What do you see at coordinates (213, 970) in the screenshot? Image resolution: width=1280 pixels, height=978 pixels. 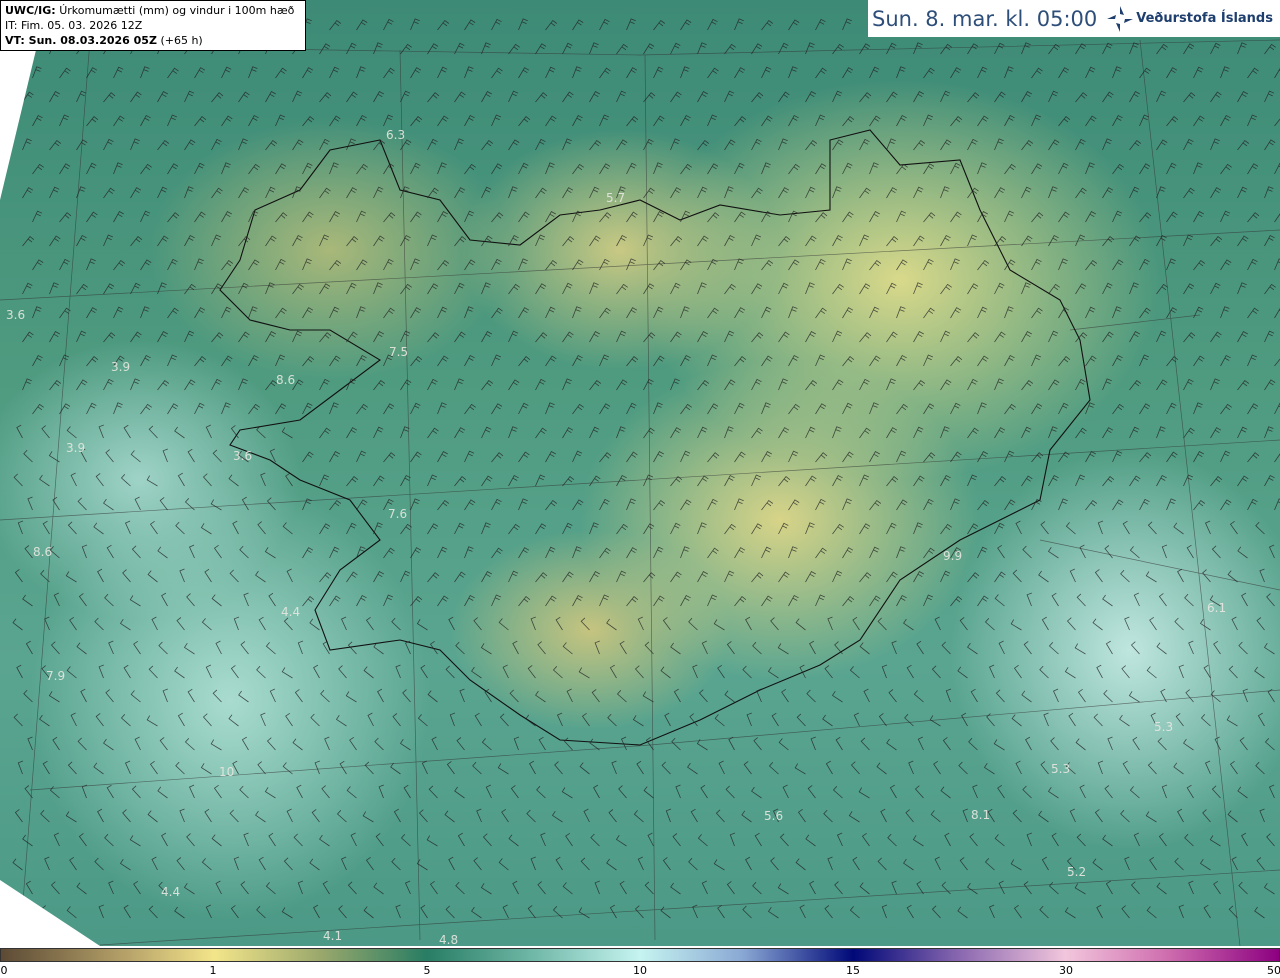 I see `colorbar-tick: 1` at bounding box center [213, 970].